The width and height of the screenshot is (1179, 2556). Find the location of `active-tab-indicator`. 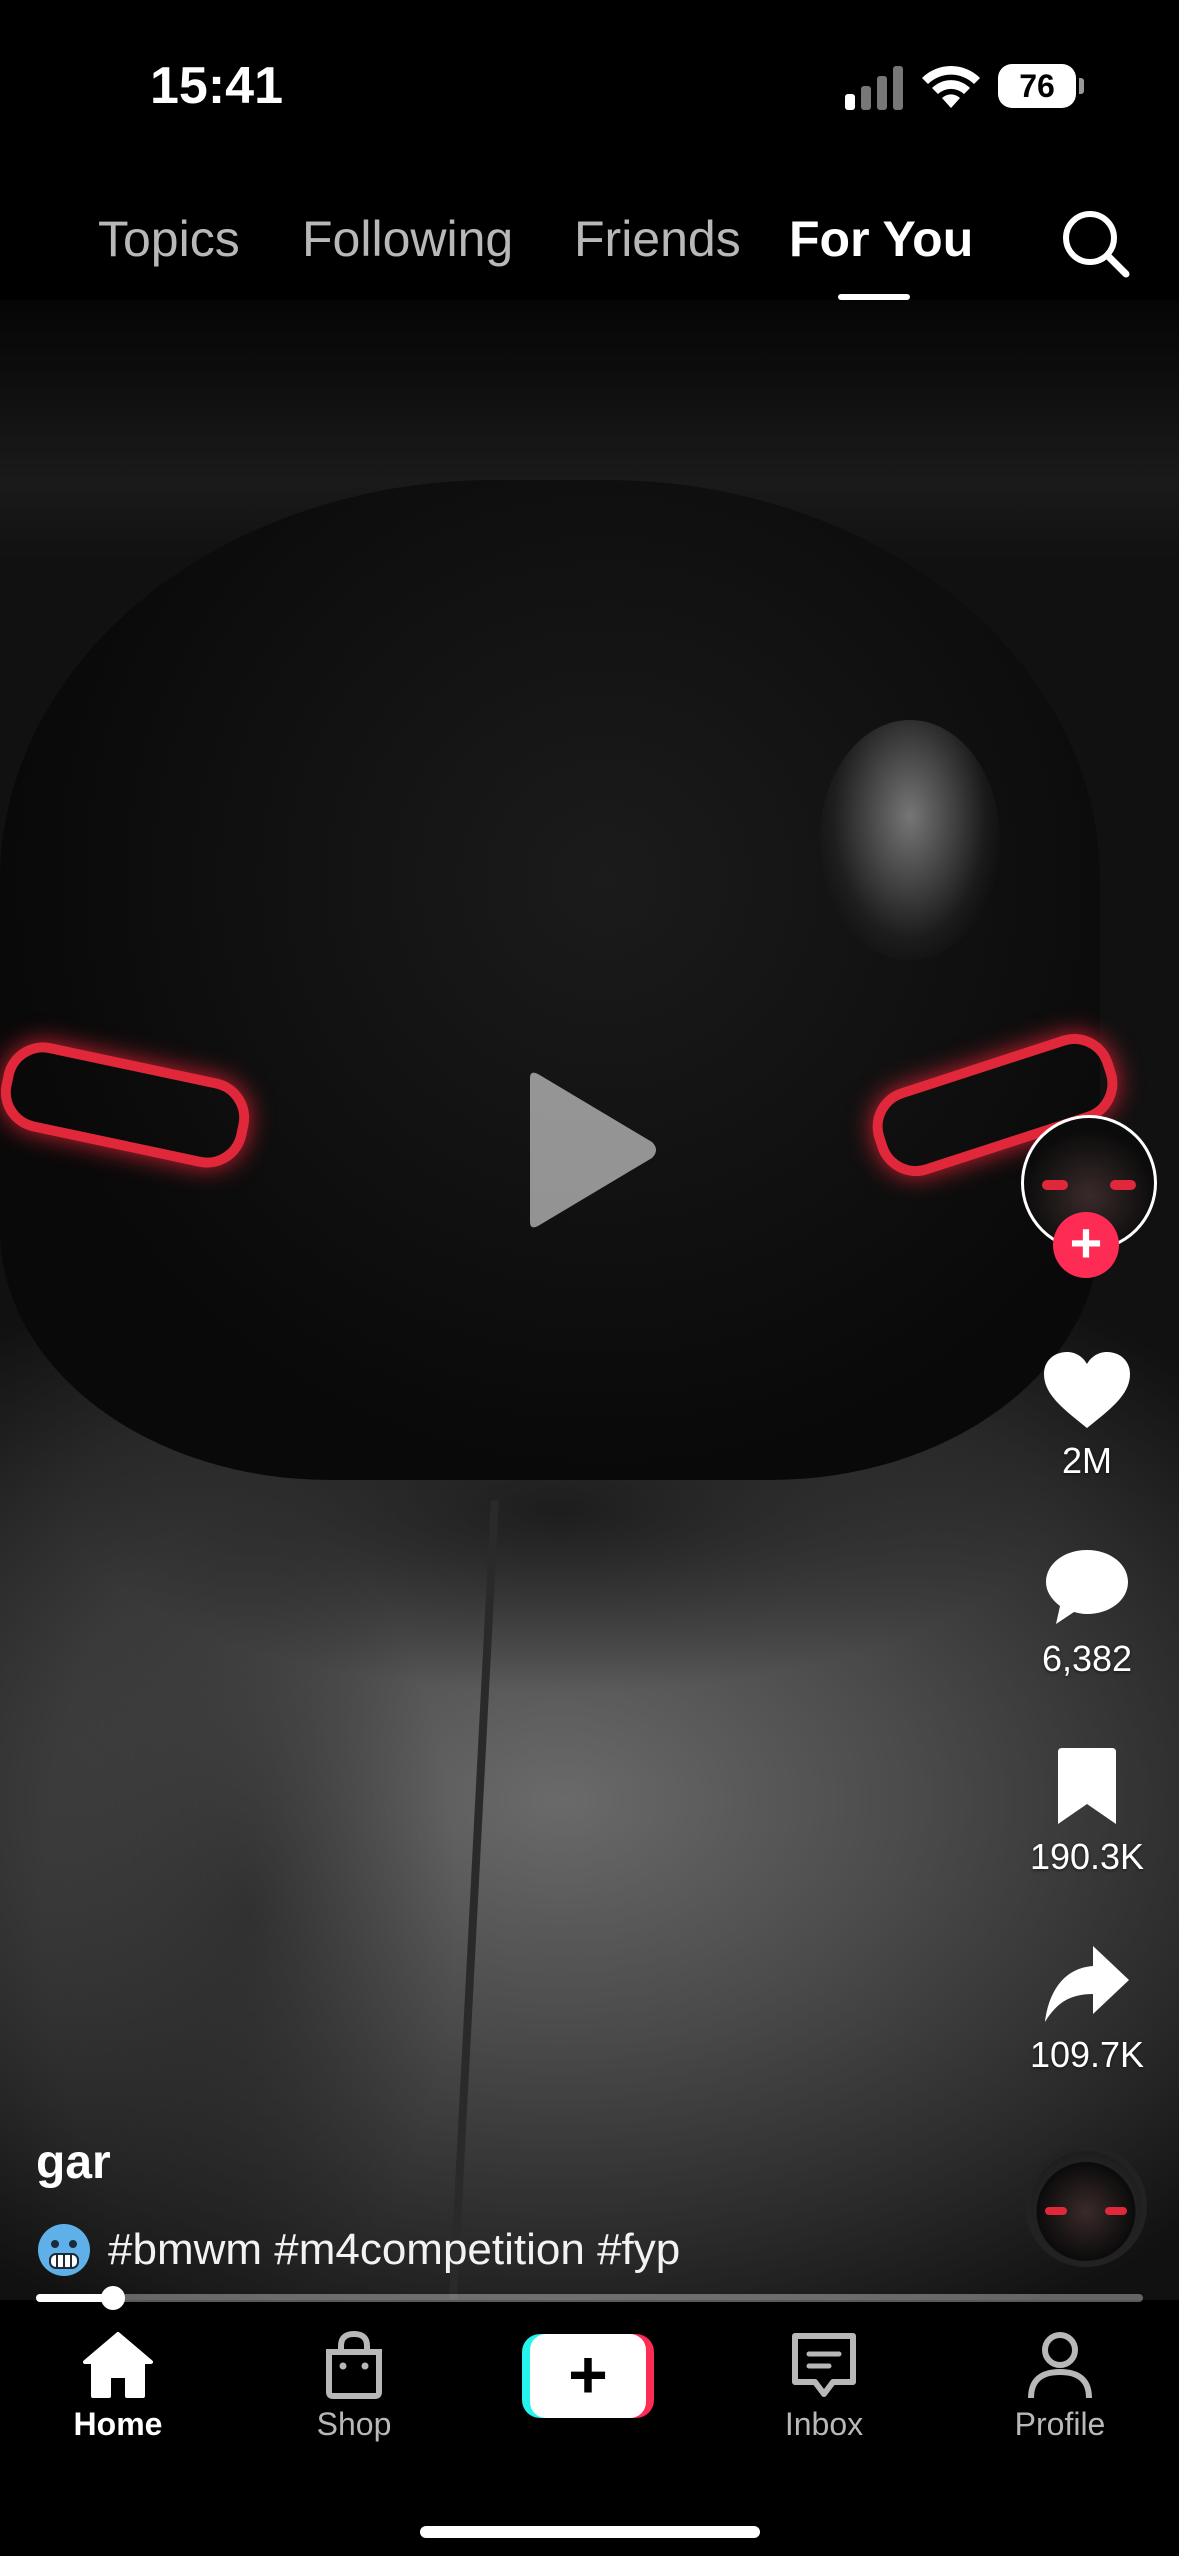

active-tab-indicator is located at coordinates (874, 297).